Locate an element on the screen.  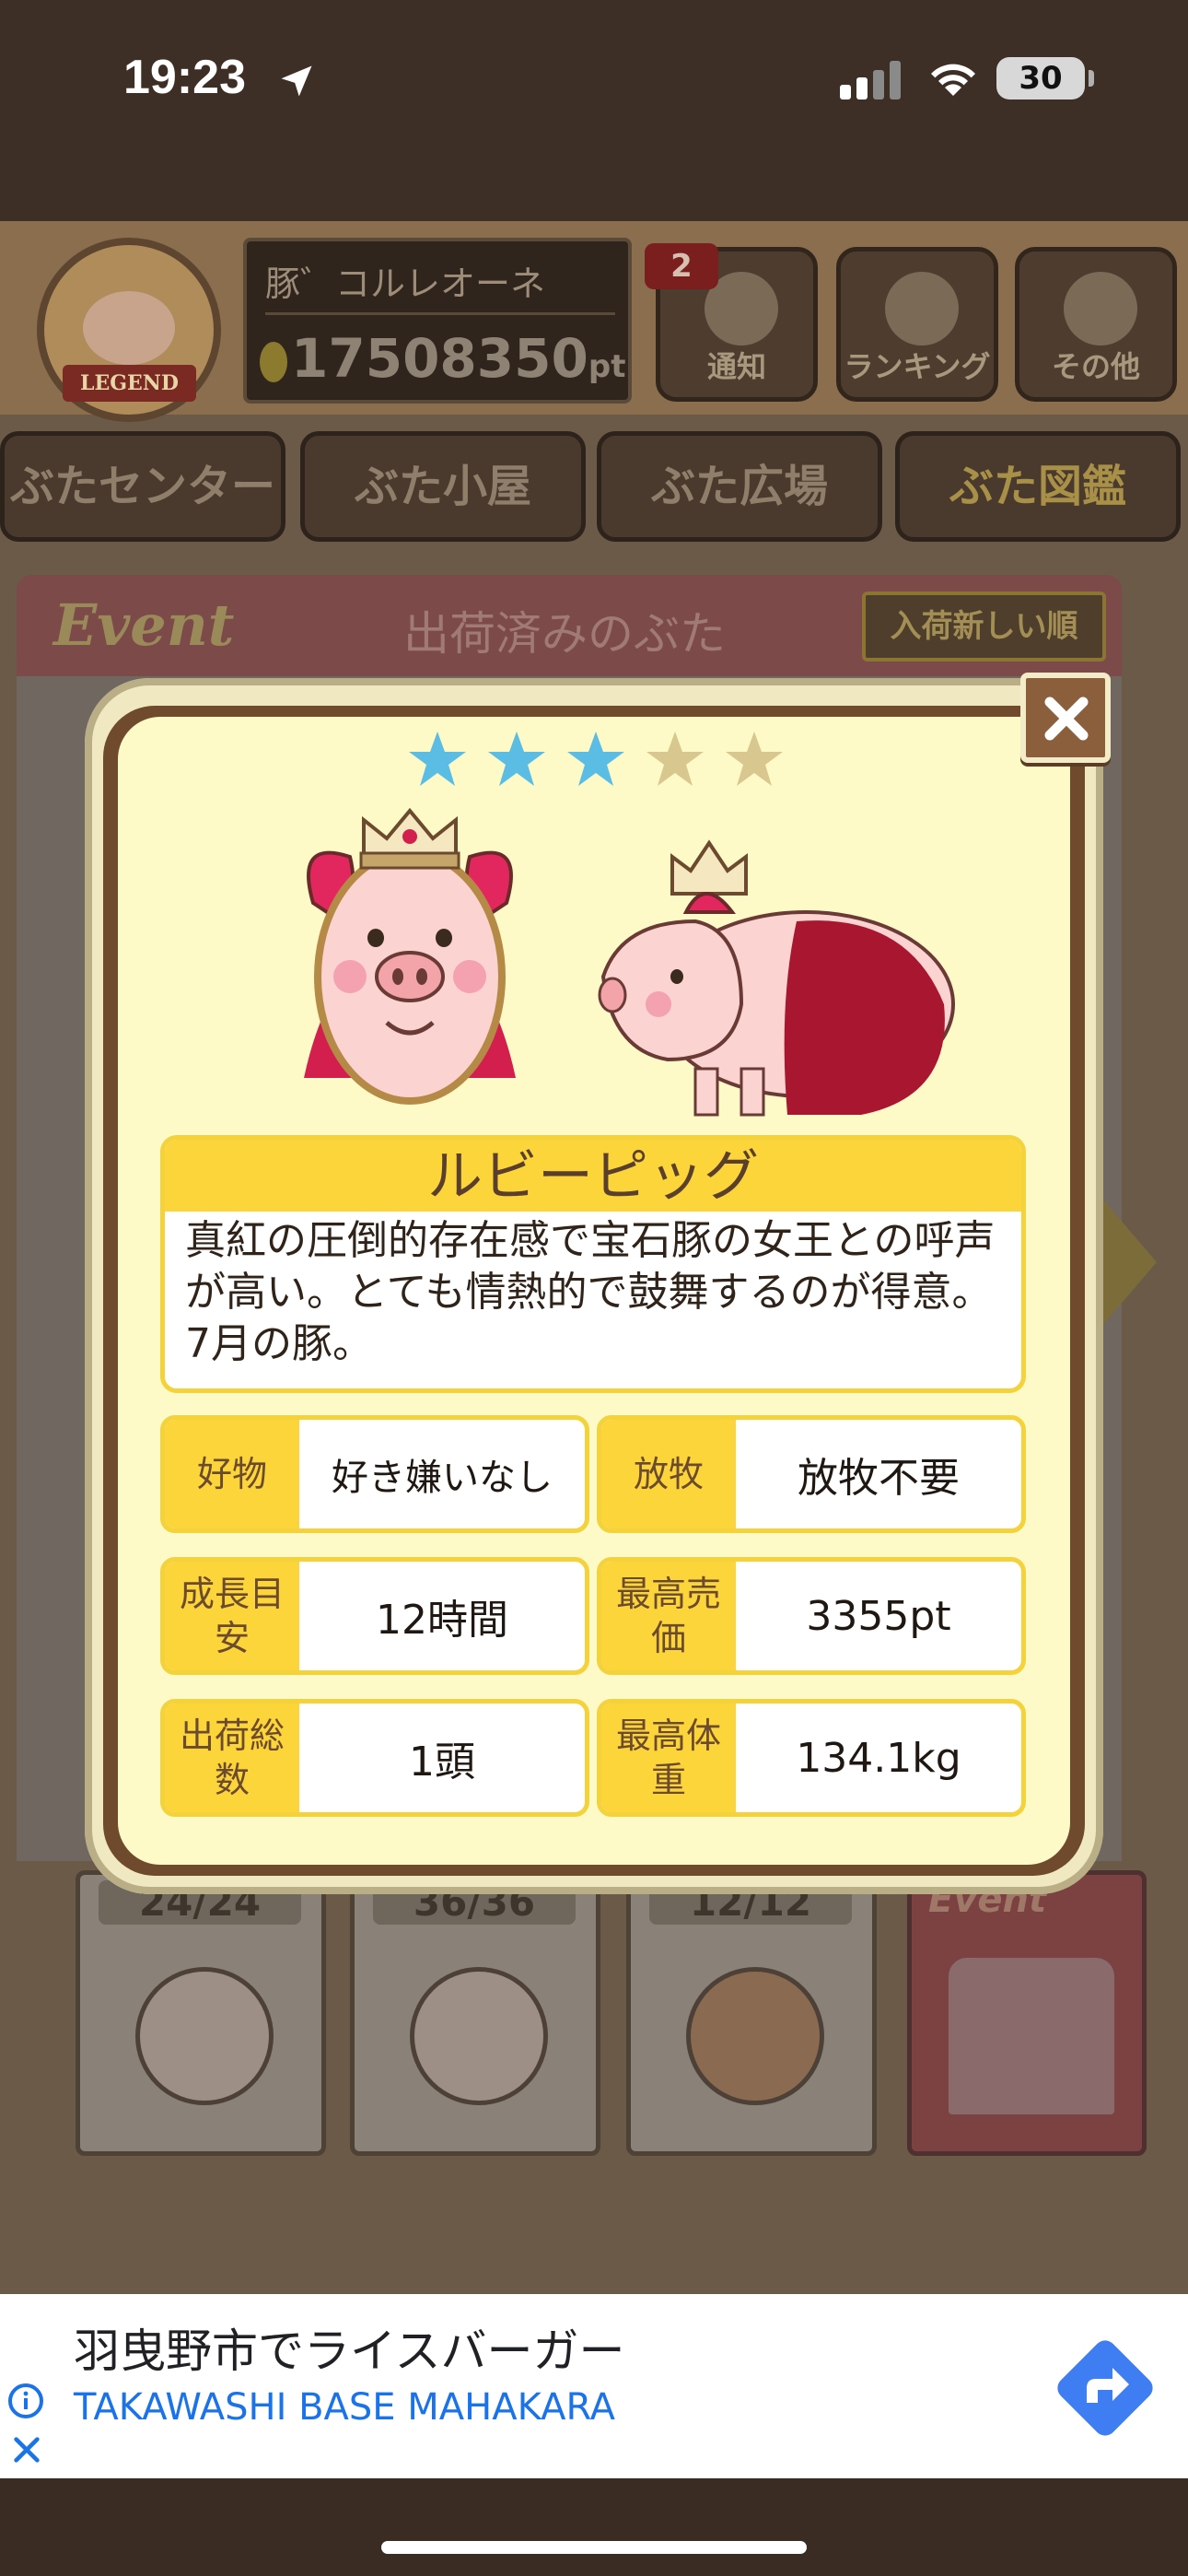
close-button is located at coordinates (1065, 718).